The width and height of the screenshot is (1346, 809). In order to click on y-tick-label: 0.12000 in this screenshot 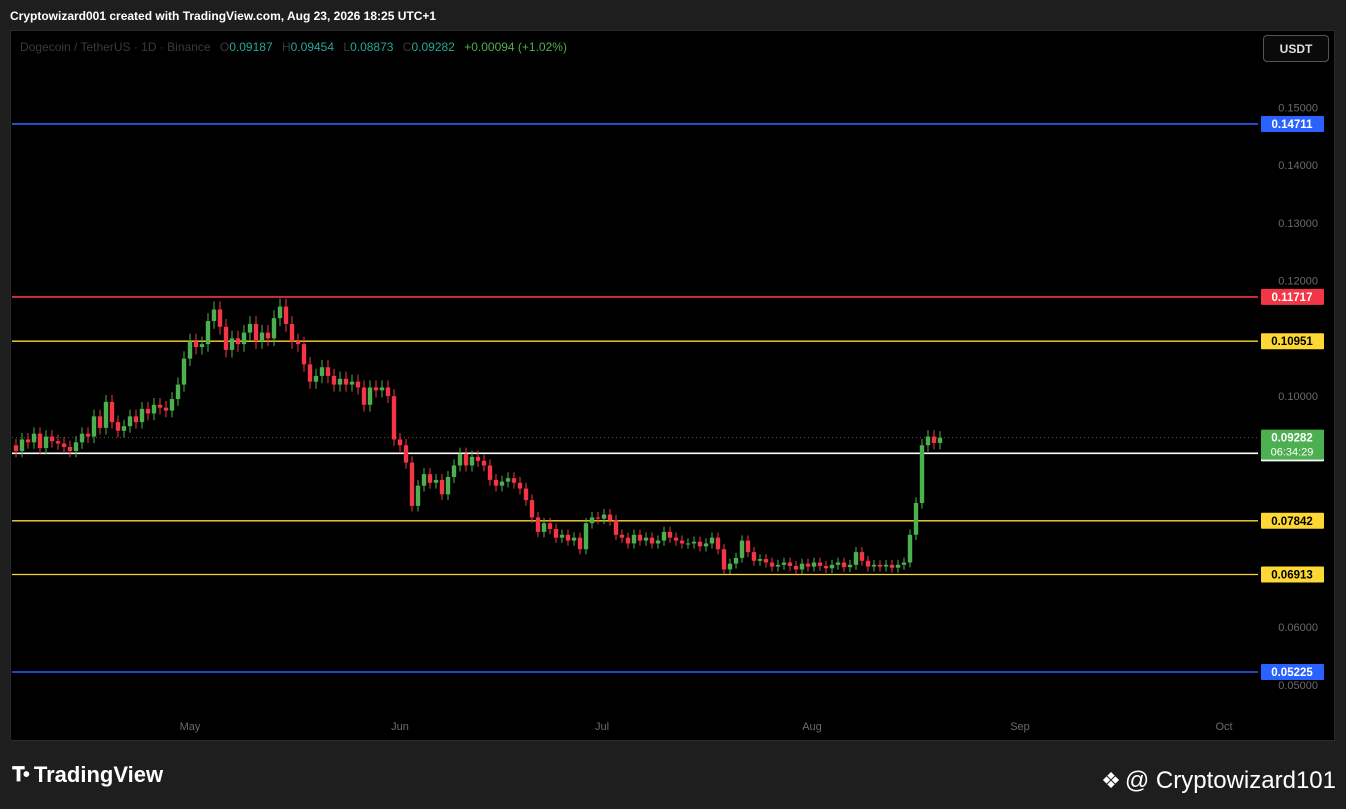, I will do `click(1298, 282)`.